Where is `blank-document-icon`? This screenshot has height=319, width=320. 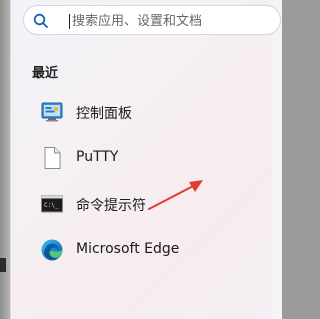
blank-document-icon is located at coordinates (52, 158).